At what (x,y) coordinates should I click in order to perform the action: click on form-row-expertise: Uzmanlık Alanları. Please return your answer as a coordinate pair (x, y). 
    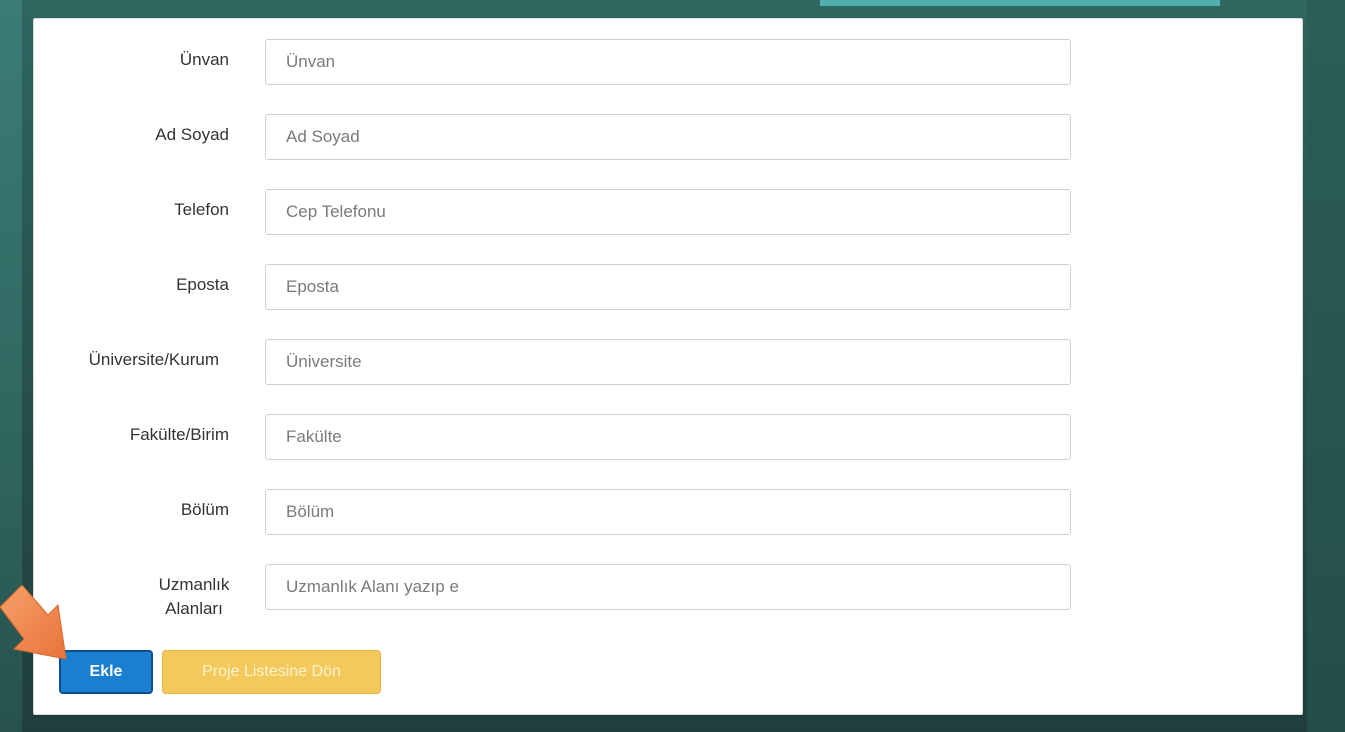
    Looking at the image, I should click on (669, 594).